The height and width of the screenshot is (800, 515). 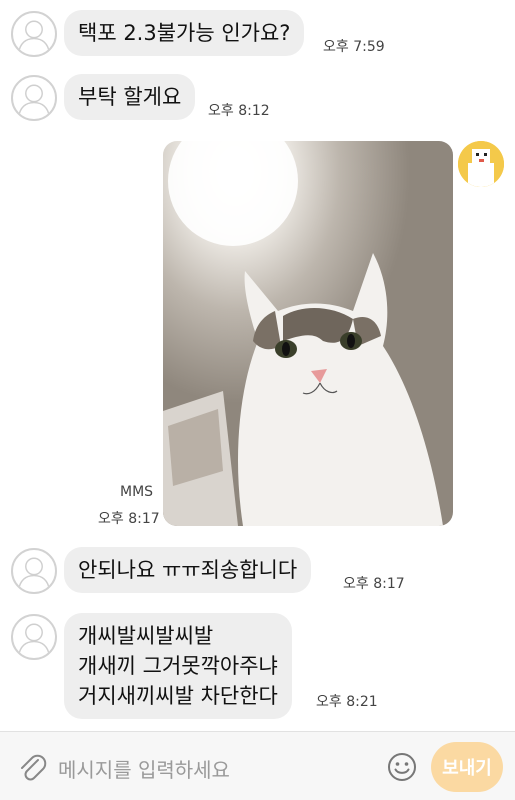 I want to click on send-button: 보내기, so click(x=467, y=767).